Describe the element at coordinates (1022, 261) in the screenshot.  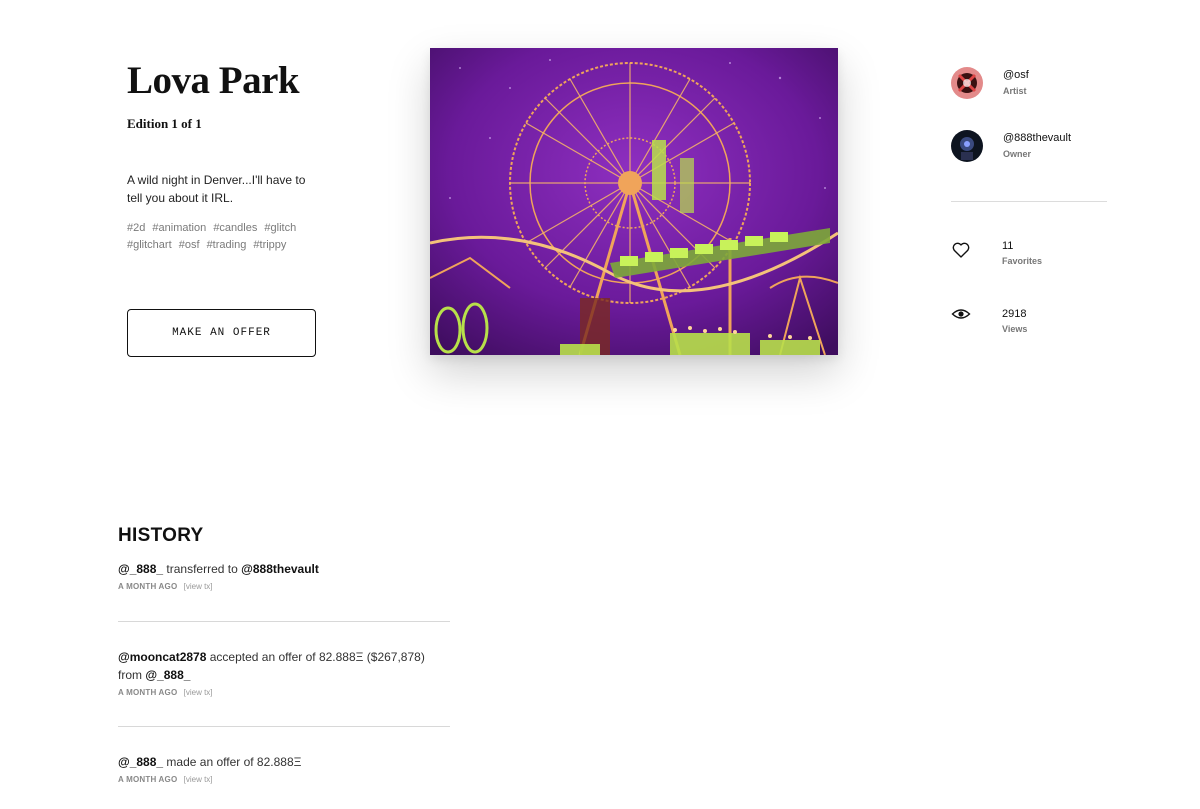
I see `favorites-label: Favorites` at that location.